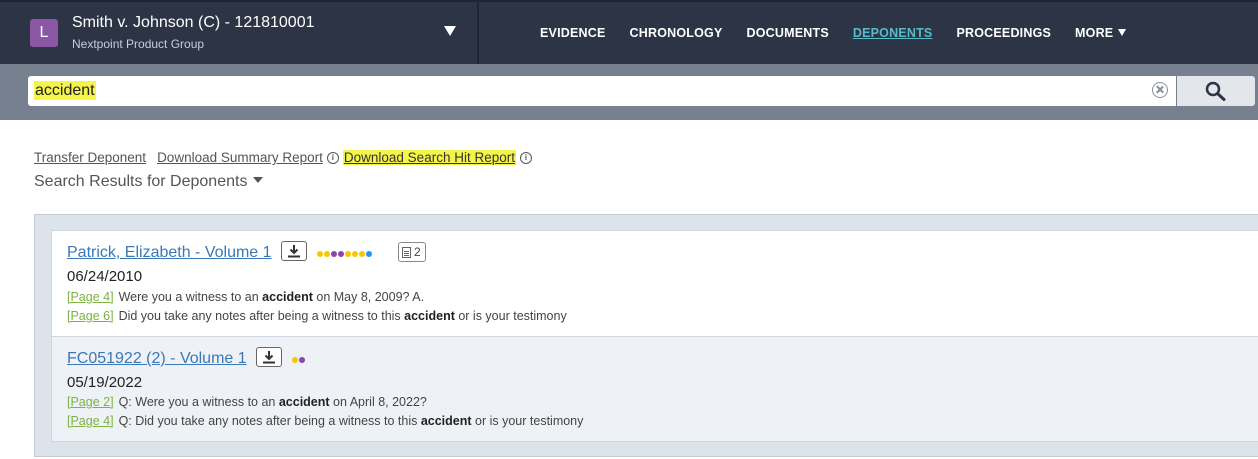  I want to click on transfer-deponent-link: Transfer Deponent, so click(90, 157).